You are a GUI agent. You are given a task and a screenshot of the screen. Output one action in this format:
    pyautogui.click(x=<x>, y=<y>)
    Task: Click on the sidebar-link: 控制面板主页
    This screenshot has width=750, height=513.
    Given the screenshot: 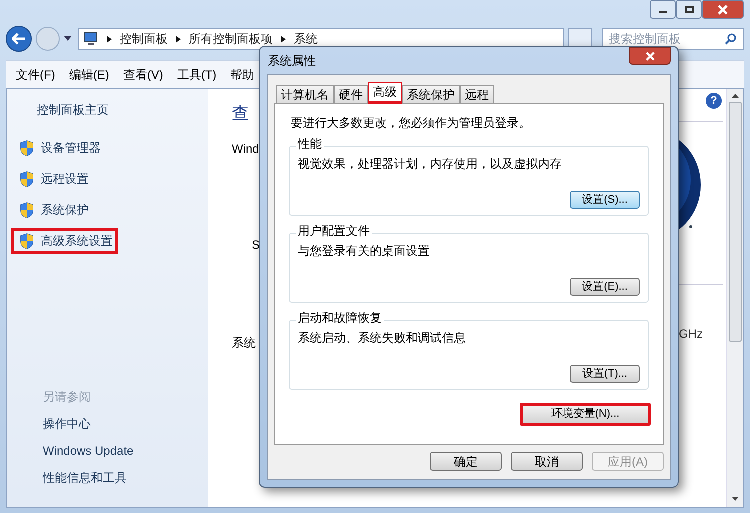 What is the action you would take?
    pyautogui.click(x=122, y=110)
    